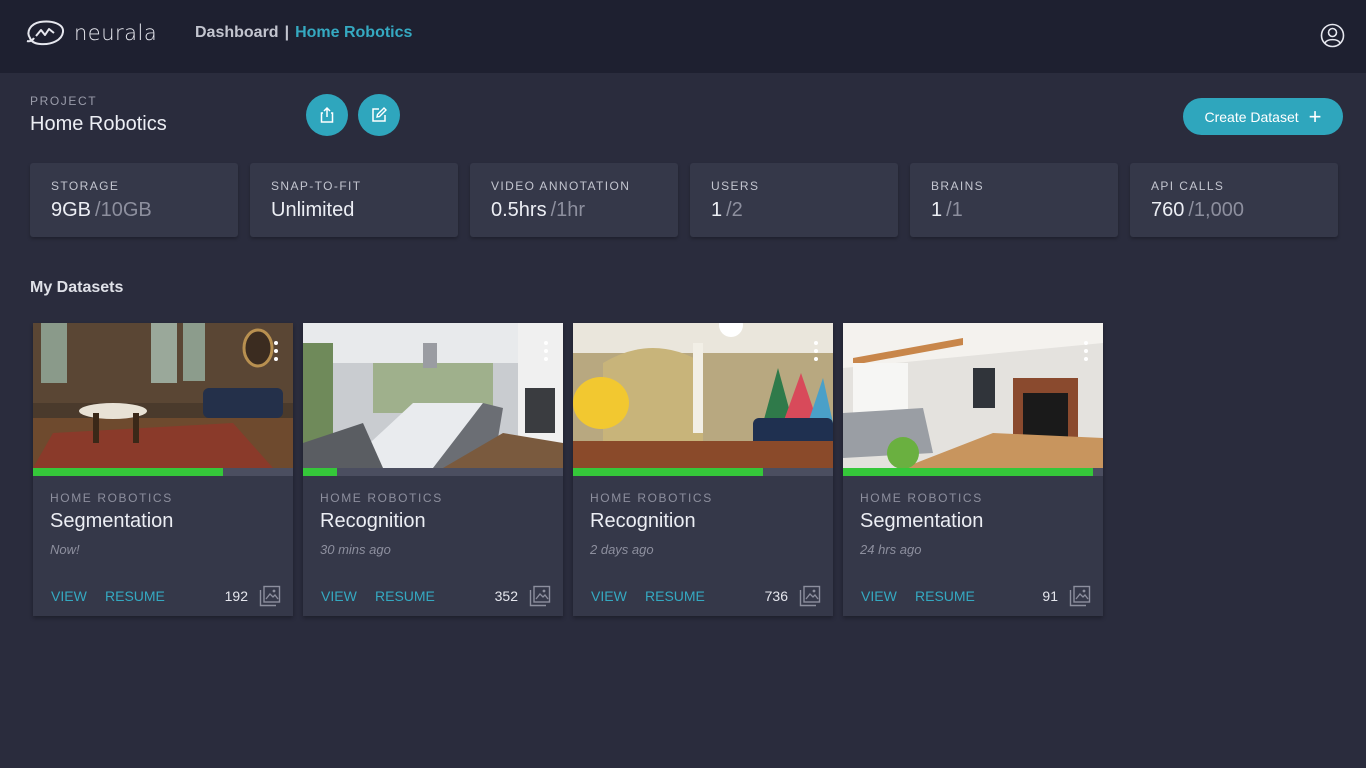  What do you see at coordinates (1216, 210) in the screenshot?
I see `stat-limit: /1,000` at bounding box center [1216, 210].